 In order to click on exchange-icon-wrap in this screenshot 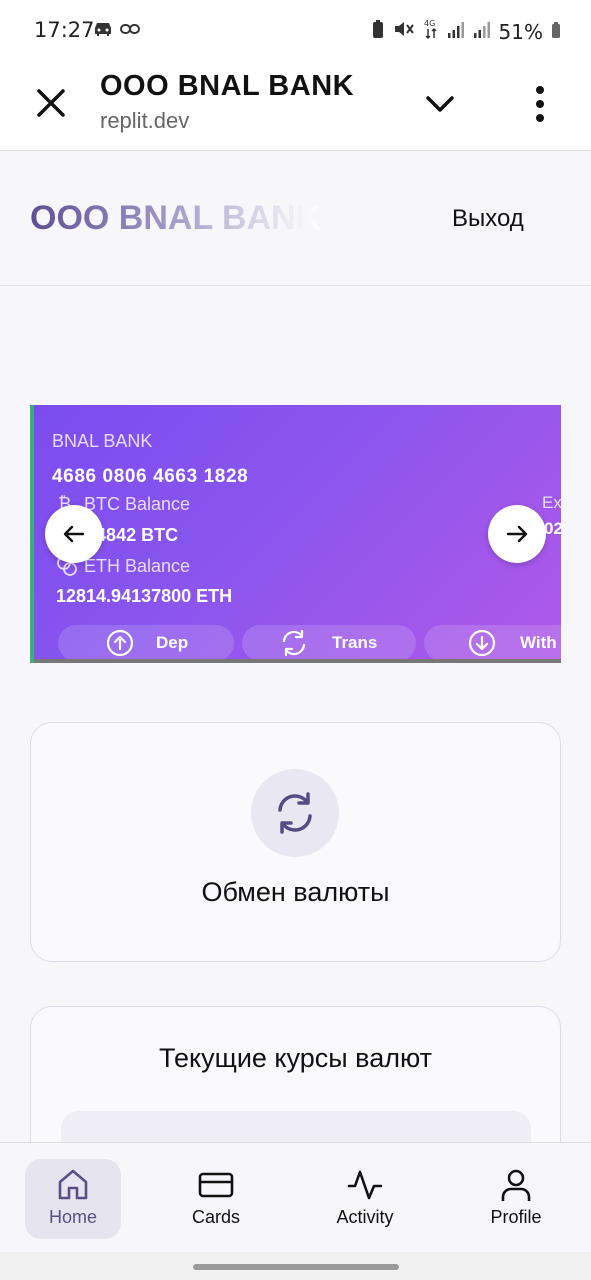, I will do `click(295, 813)`.